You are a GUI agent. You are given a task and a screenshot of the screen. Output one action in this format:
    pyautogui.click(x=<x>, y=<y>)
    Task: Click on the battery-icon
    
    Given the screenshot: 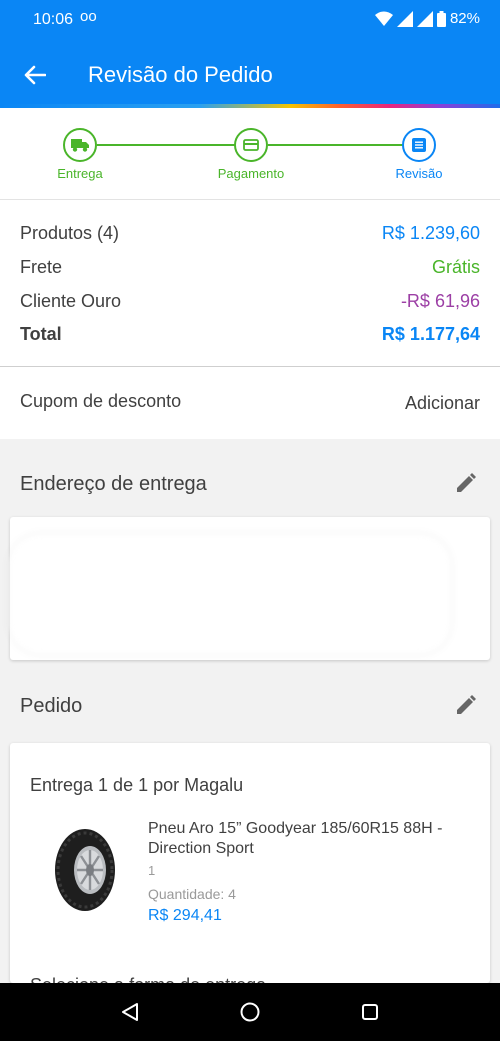 What is the action you would take?
    pyautogui.click(x=441, y=18)
    